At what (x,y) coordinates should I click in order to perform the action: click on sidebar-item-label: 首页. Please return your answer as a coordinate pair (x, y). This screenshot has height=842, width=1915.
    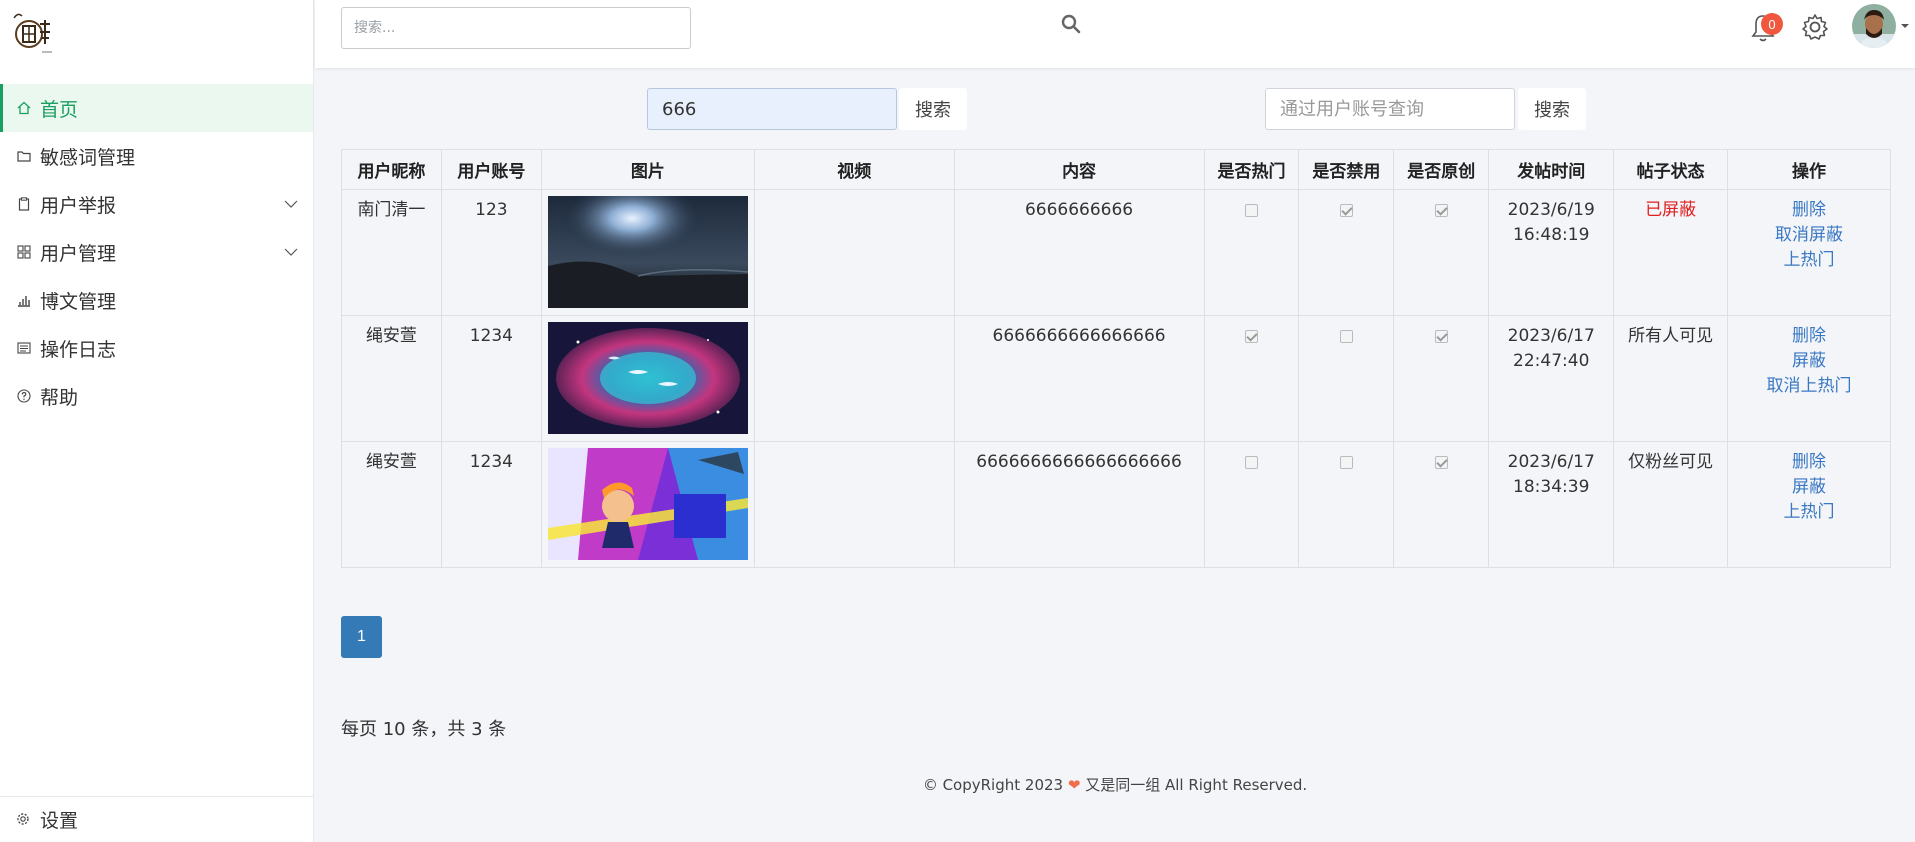
    Looking at the image, I should click on (59, 109).